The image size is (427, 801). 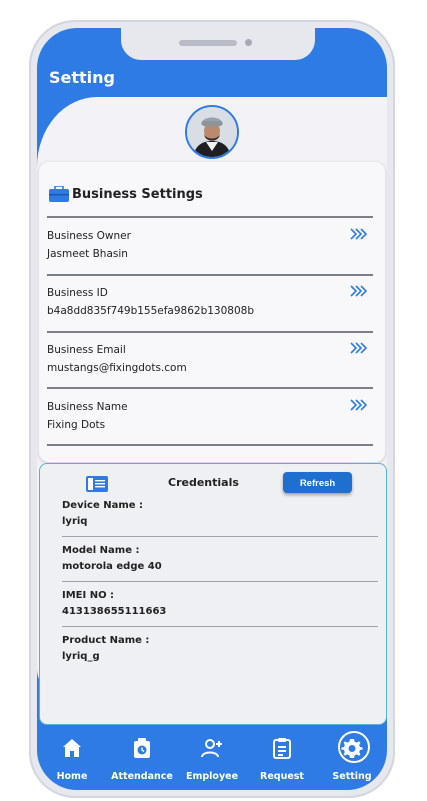 I want to click on business-name-row: Business Name Fixing Dots, so click(x=210, y=422).